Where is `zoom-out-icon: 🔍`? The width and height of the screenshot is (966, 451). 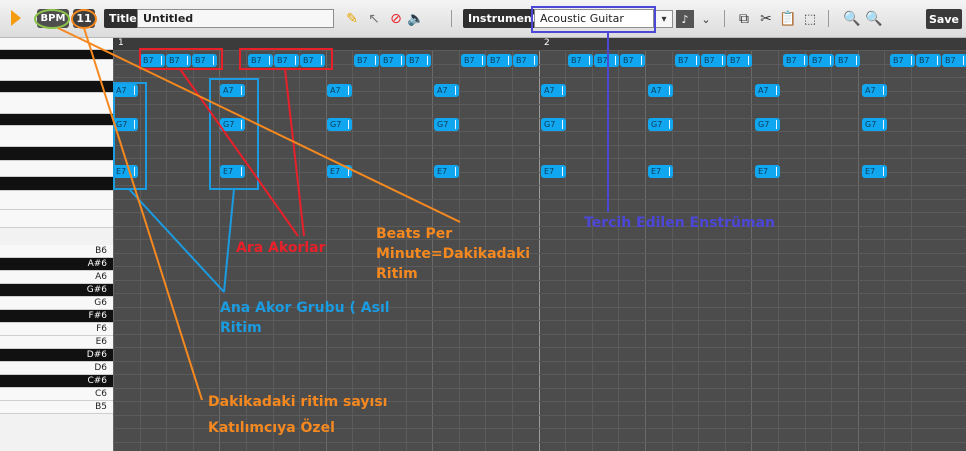
zoom-out-icon: 🔍 is located at coordinates (852, 19).